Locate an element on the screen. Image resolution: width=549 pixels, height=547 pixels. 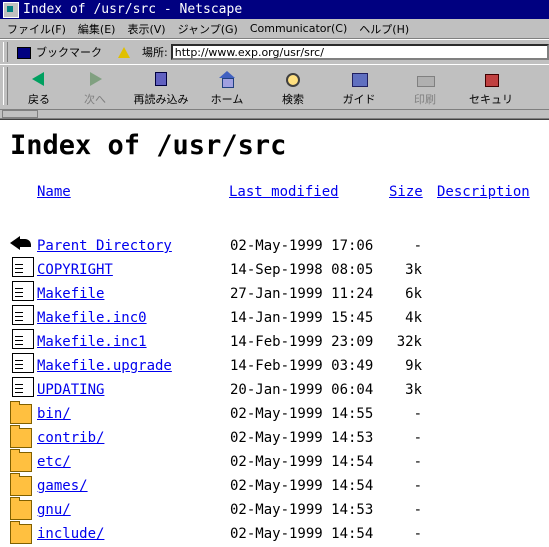
listing-header: Name Last modified Size Description is located at coordinates (274, 193).